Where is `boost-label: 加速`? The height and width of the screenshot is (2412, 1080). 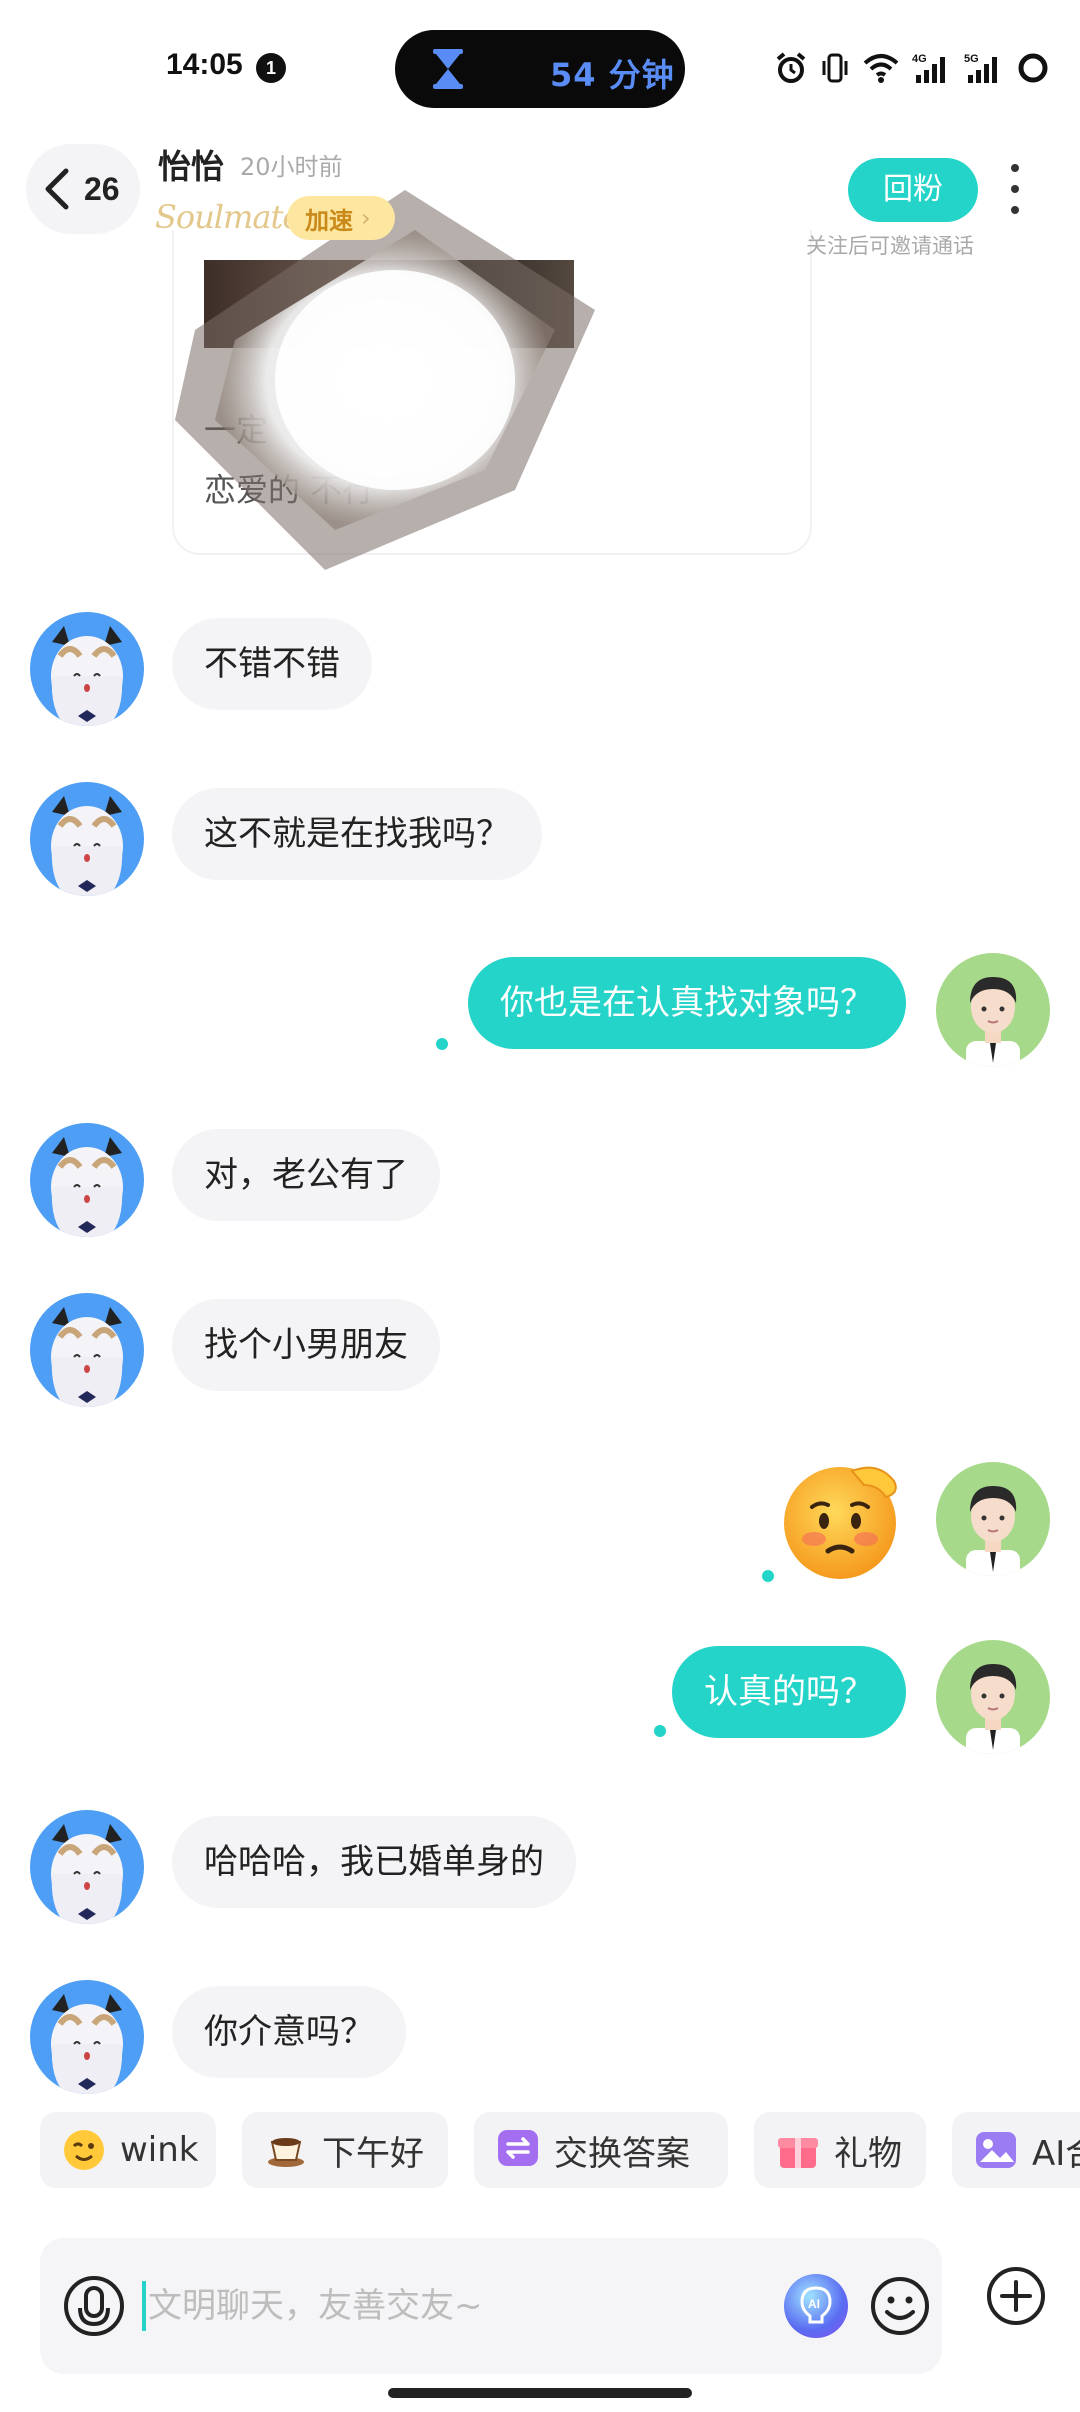 boost-label: 加速 is located at coordinates (329, 220).